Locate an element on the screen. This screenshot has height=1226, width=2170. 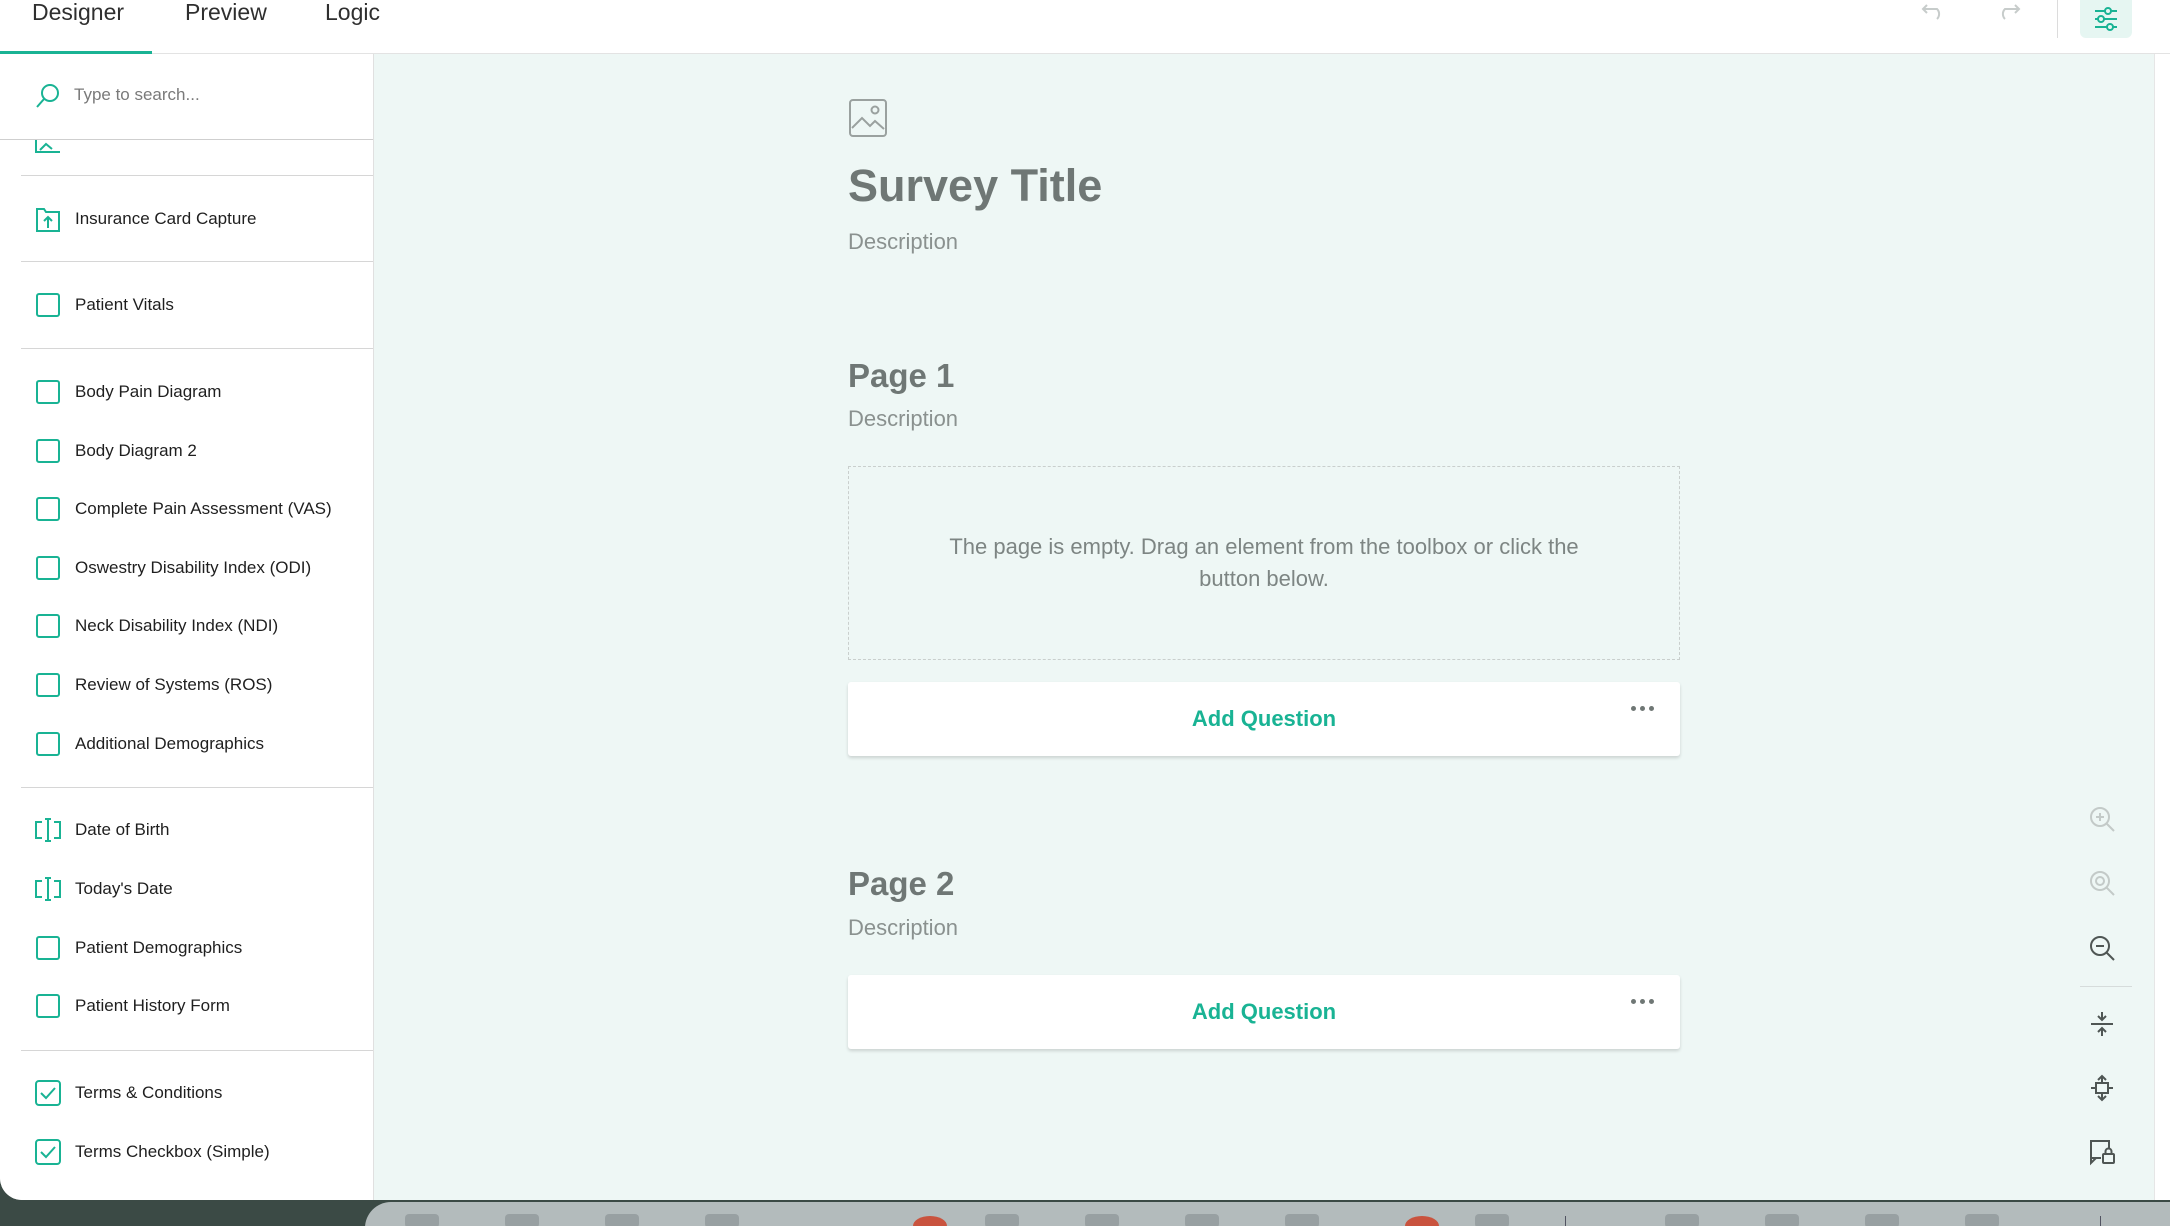
partially-visible-item-icon is located at coordinates (54, 148).